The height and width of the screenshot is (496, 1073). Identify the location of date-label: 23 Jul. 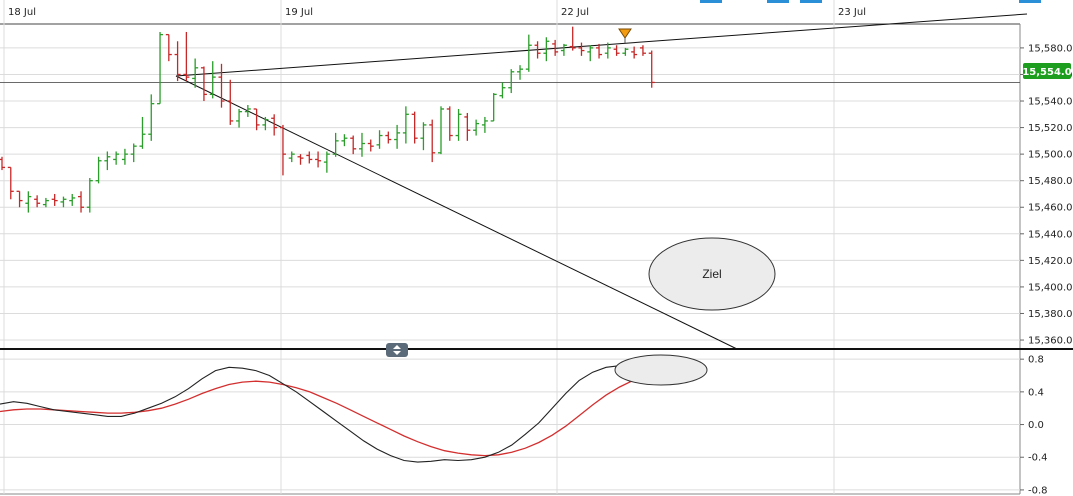
(852, 12).